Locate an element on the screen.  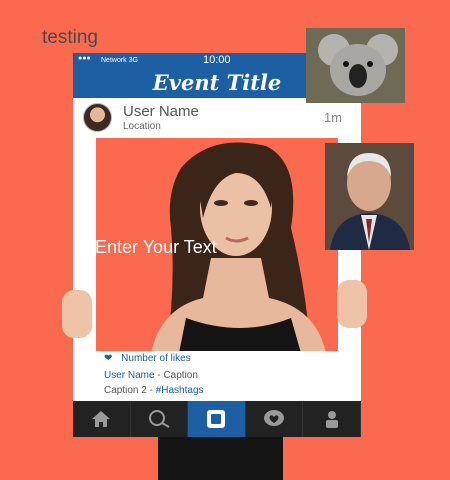
overlay-text: Enter Your Text is located at coordinates (156, 247).